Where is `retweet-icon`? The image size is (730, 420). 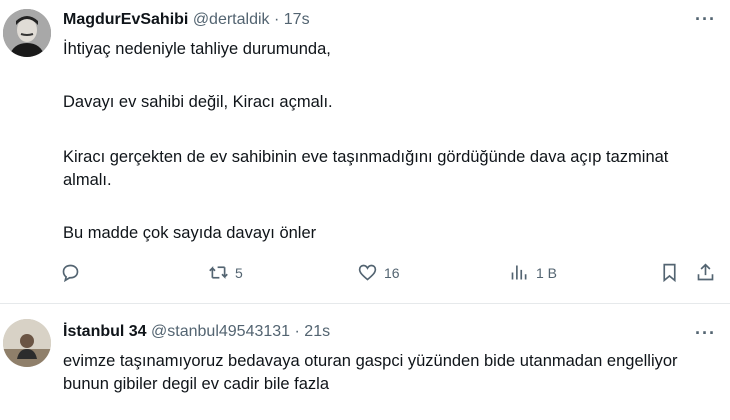
retweet-icon is located at coordinates (218, 272).